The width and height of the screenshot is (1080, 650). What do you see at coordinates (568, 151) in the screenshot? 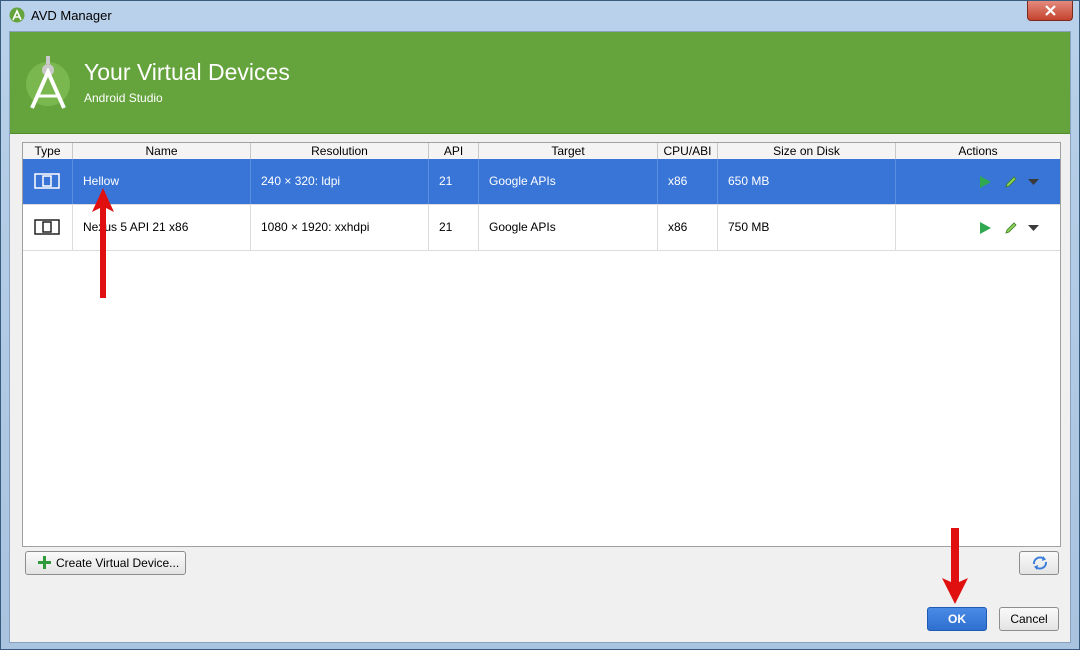
I see `column-header-target: Target` at bounding box center [568, 151].